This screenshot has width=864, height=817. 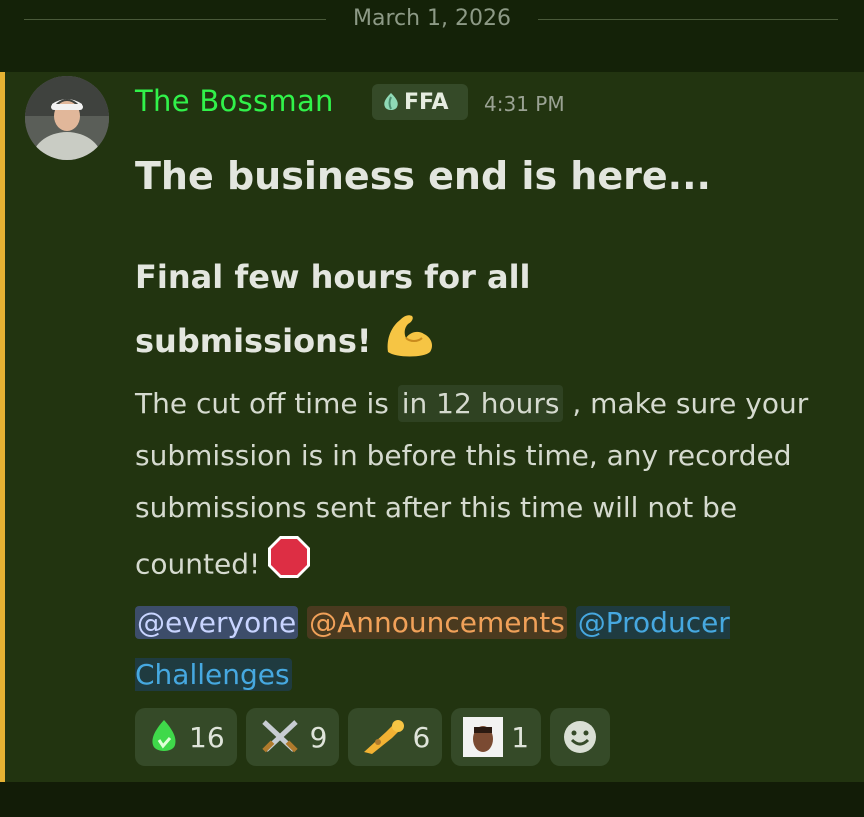 I want to click on add-reaction-button, so click(x=580, y=737).